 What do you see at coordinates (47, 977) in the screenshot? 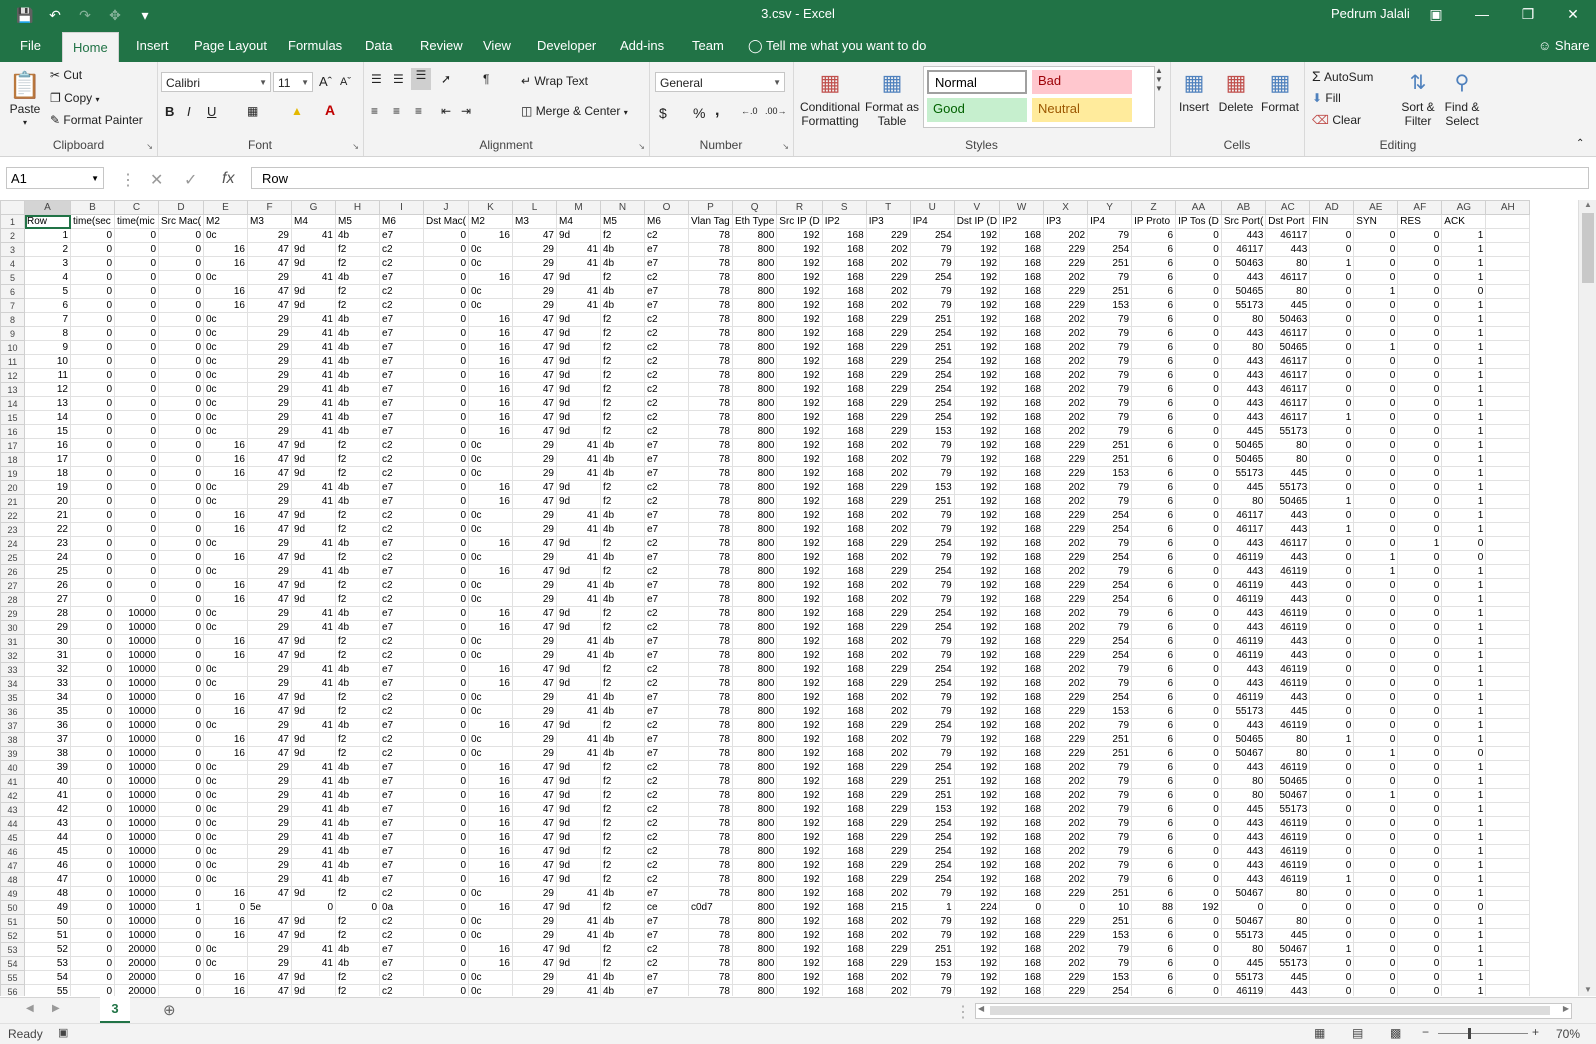
I see `cell: 54` at bounding box center [47, 977].